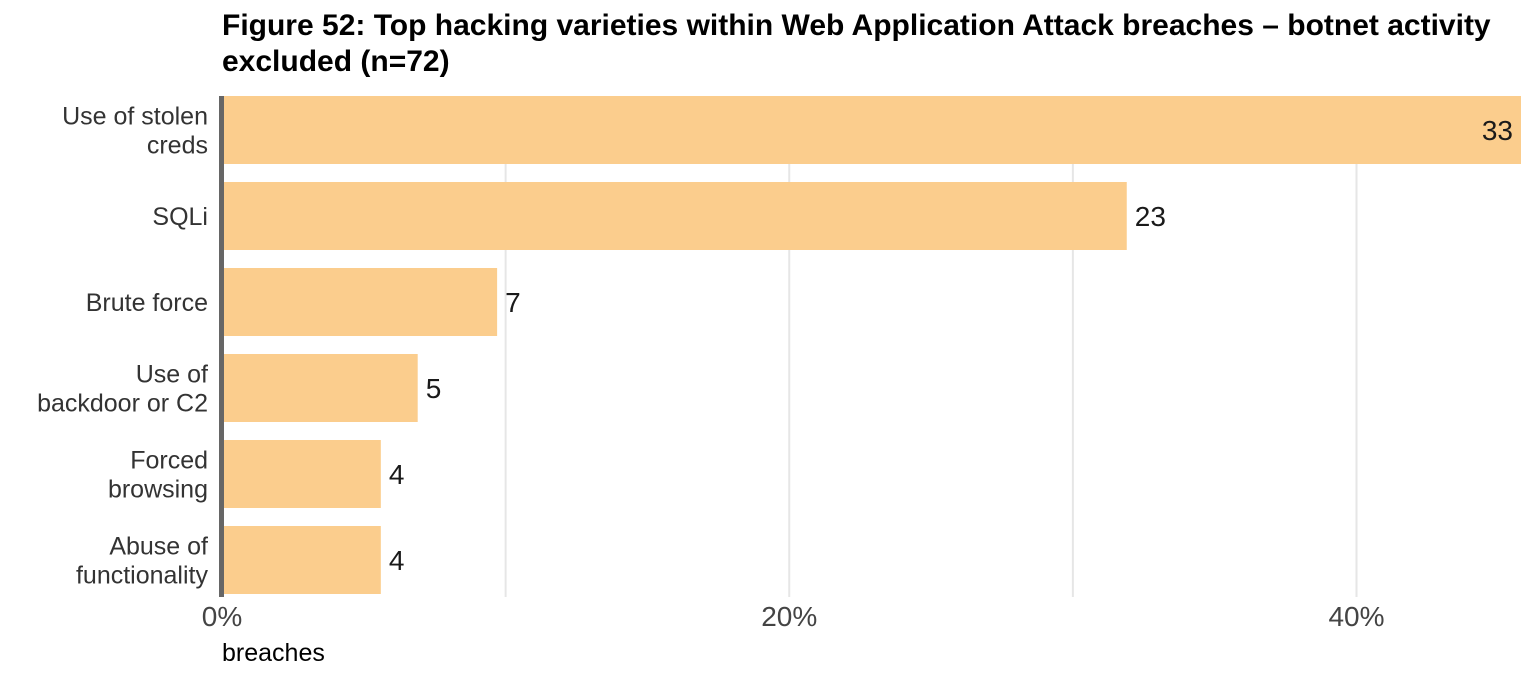 The height and width of the screenshot is (676, 1536). I want to click on category-label-line: Forced, so click(169, 461).